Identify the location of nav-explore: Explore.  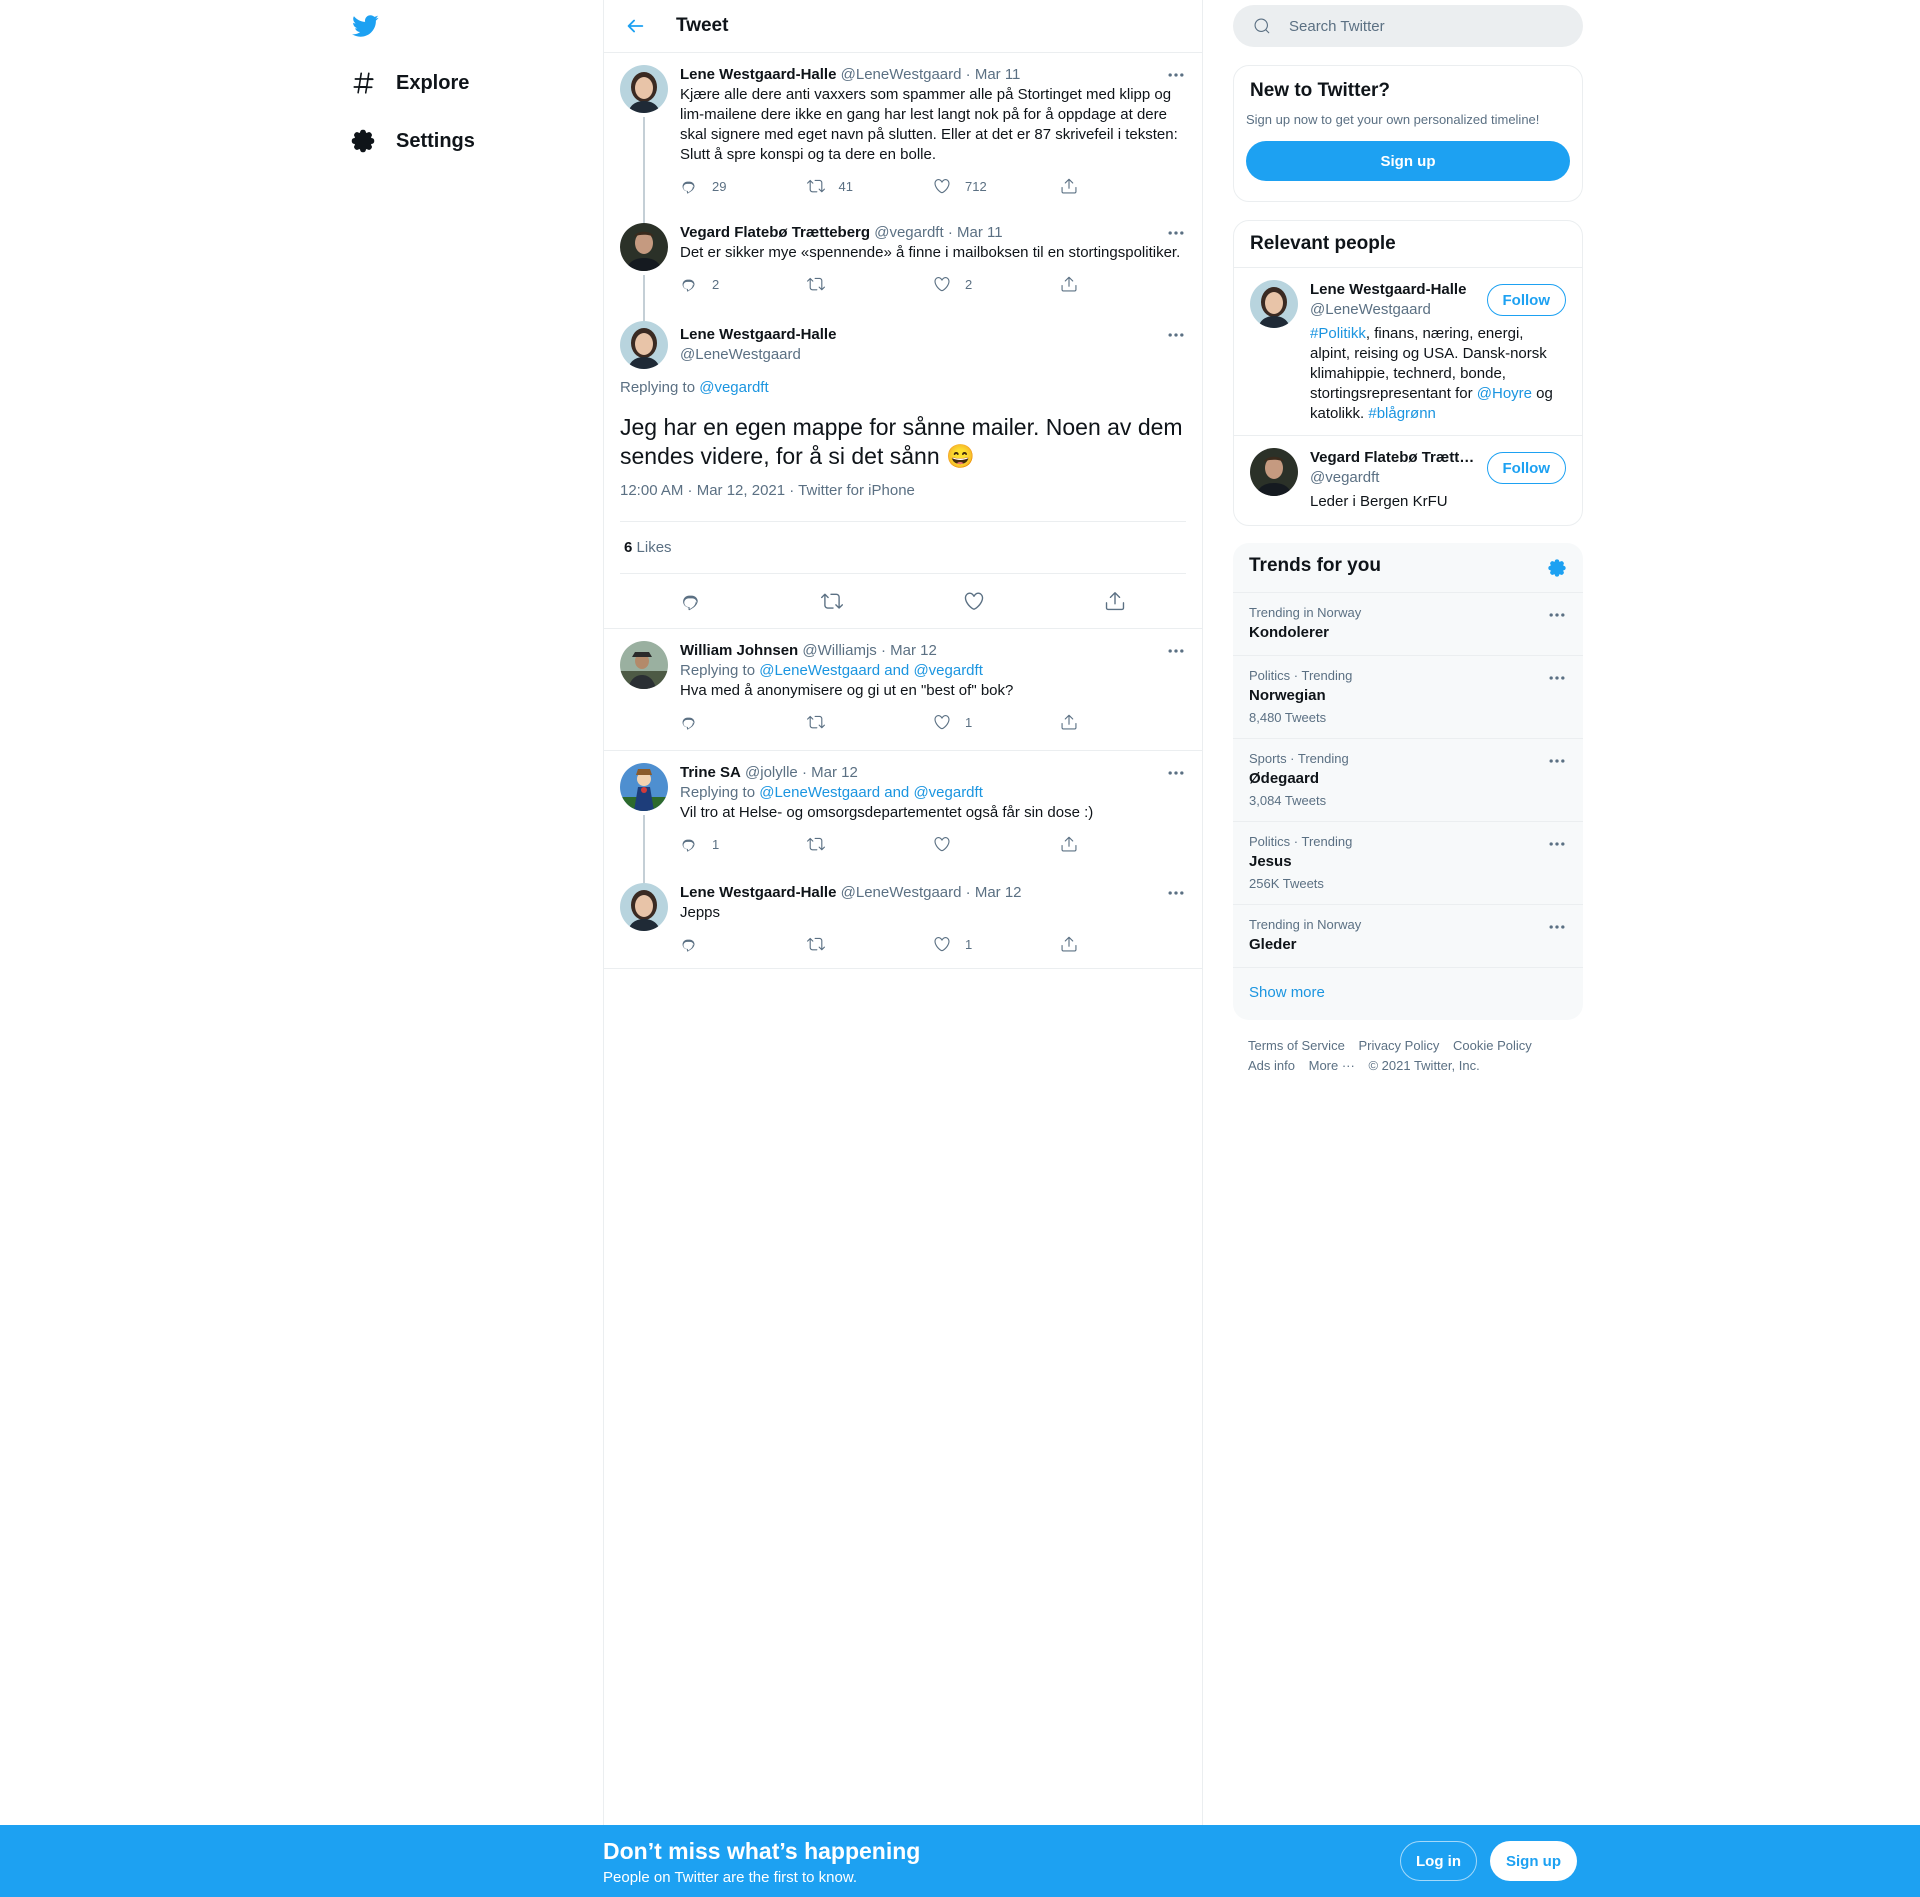
(409, 83).